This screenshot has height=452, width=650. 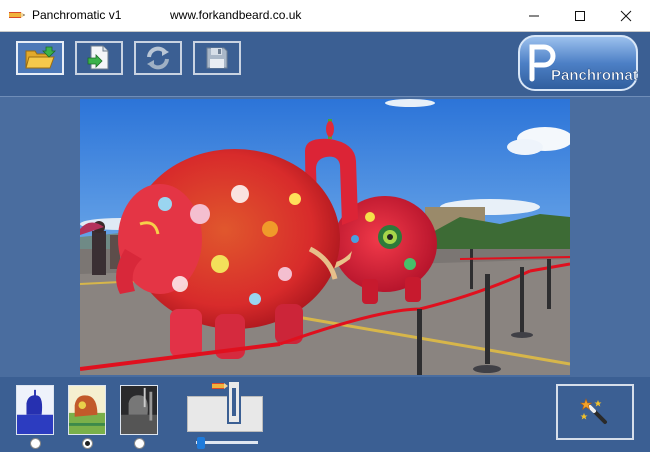 I want to click on maximize-button, so click(x=580, y=15).